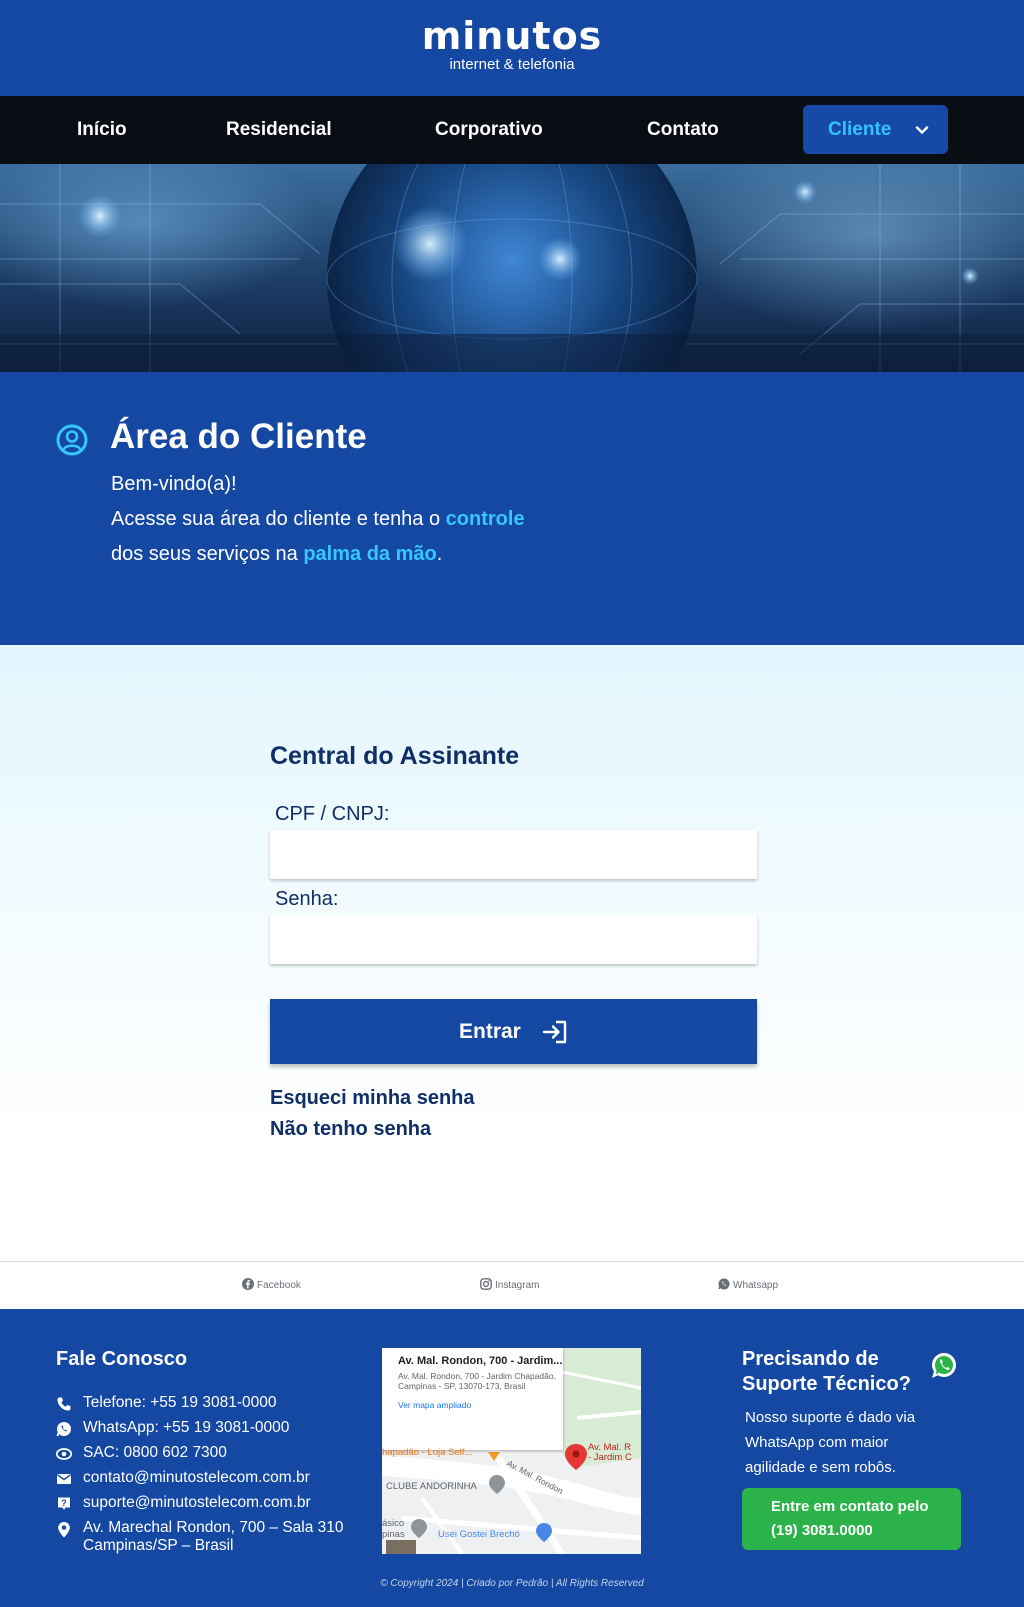 The height and width of the screenshot is (1607, 1024). I want to click on social-instagram-link: Instagram, so click(509, 1284).